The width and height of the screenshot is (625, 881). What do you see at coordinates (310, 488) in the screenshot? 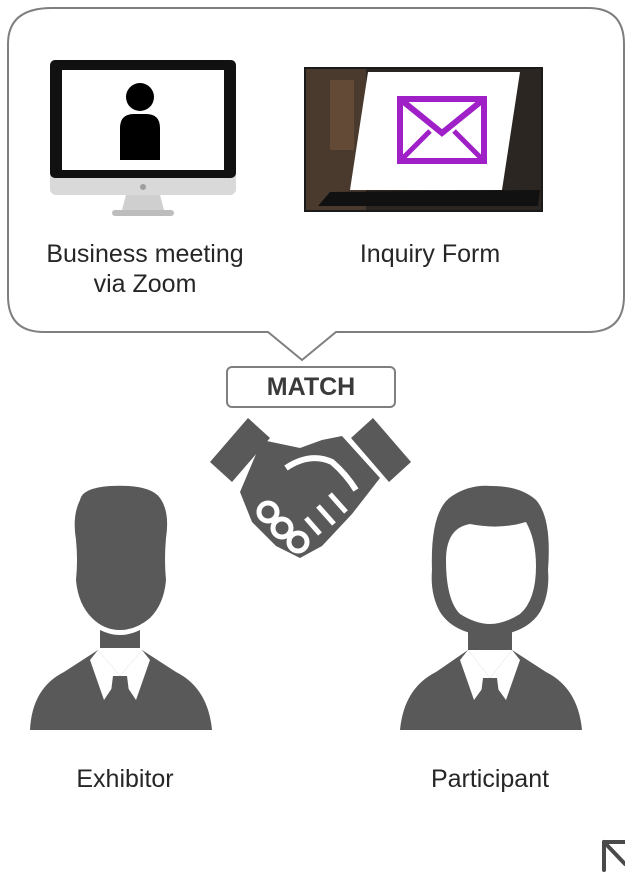
I see `handshake-icon` at bounding box center [310, 488].